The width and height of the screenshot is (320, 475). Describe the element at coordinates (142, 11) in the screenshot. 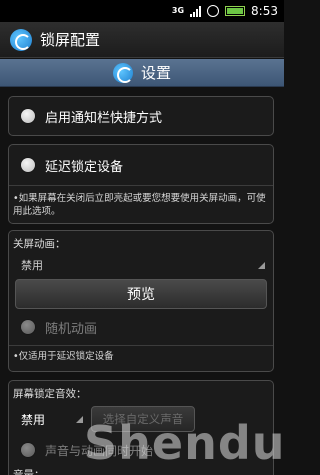

I see `status-bar: 3G 8:53` at that location.